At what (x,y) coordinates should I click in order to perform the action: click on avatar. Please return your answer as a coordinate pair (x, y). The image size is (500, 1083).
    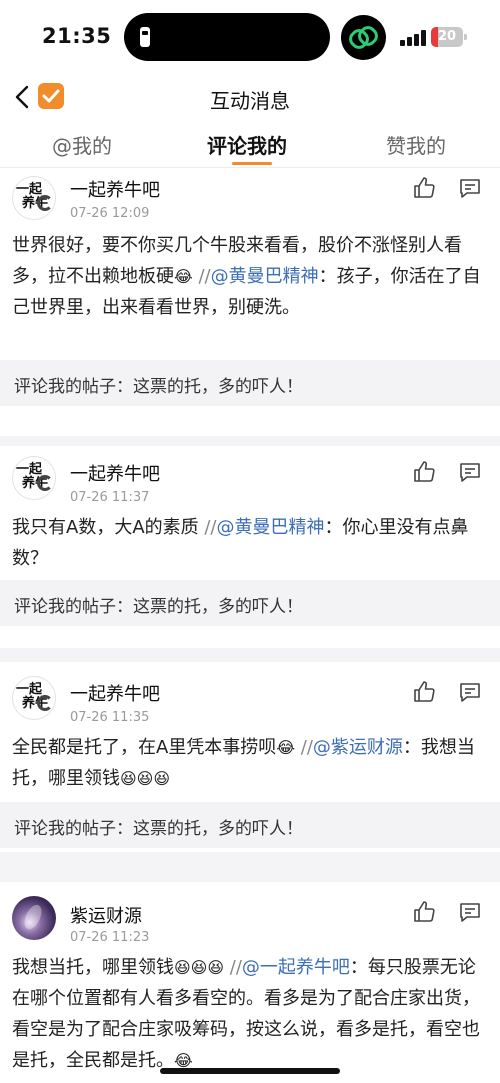
    Looking at the image, I should click on (34, 918).